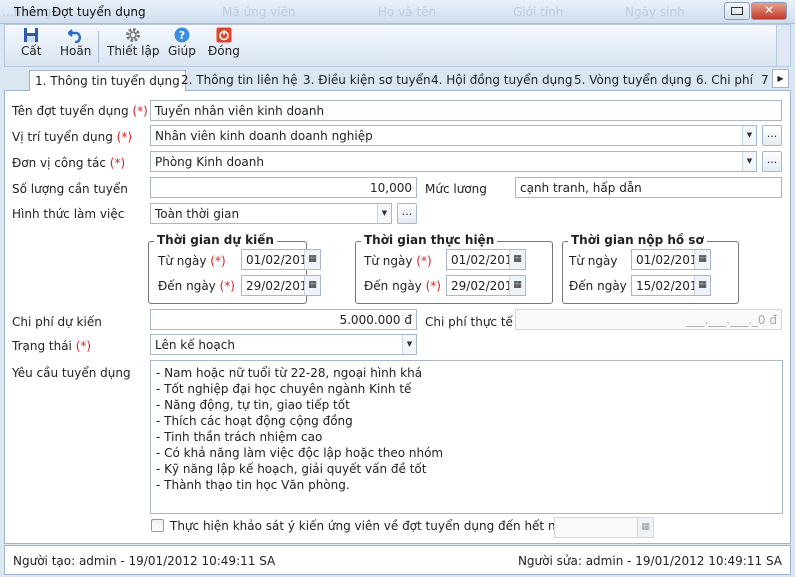 The image size is (795, 577). What do you see at coordinates (655, 12) in the screenshot?
I see `bg-column: Ngày sinh` at bounding box center [655, 12].